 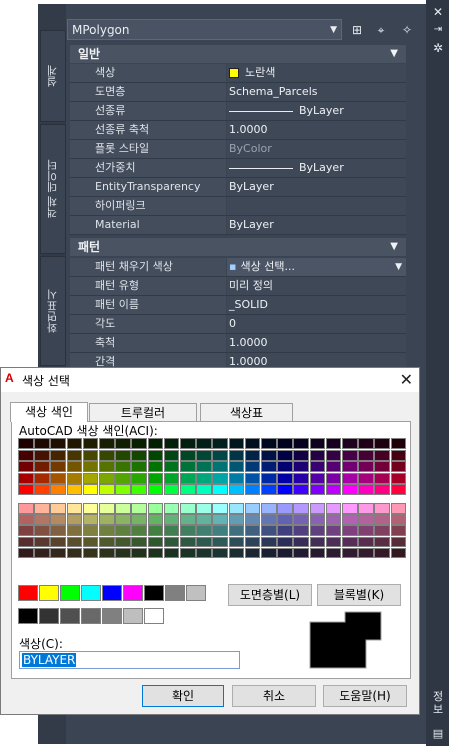 I want to click on side-tab-display: 화면표시, so click(x=53, y=311).